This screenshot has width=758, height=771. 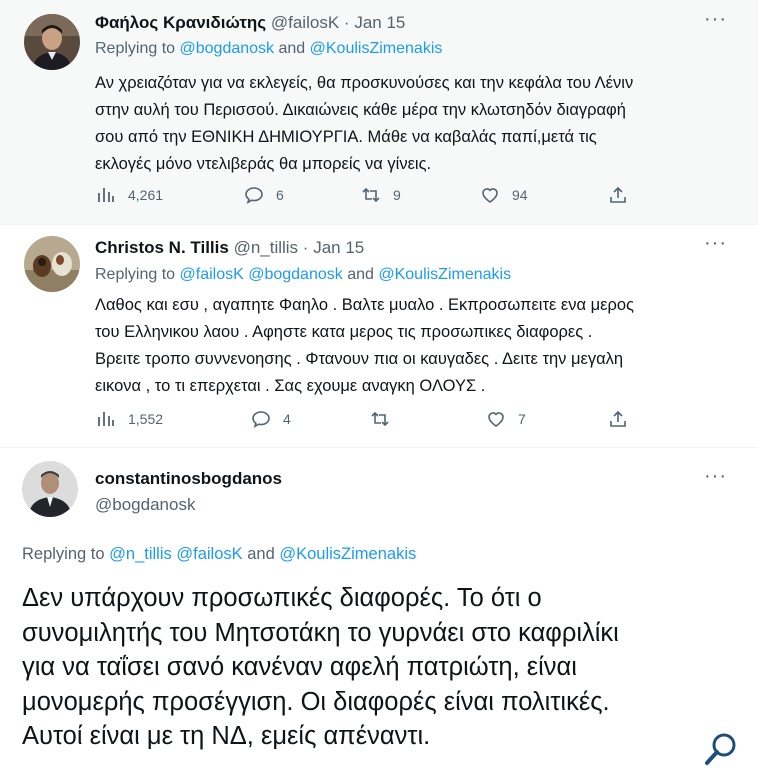 What do you see at coordinates (520, 195) in the screenshot?
I see `like-count: 94` at bounding box center [520, 195].